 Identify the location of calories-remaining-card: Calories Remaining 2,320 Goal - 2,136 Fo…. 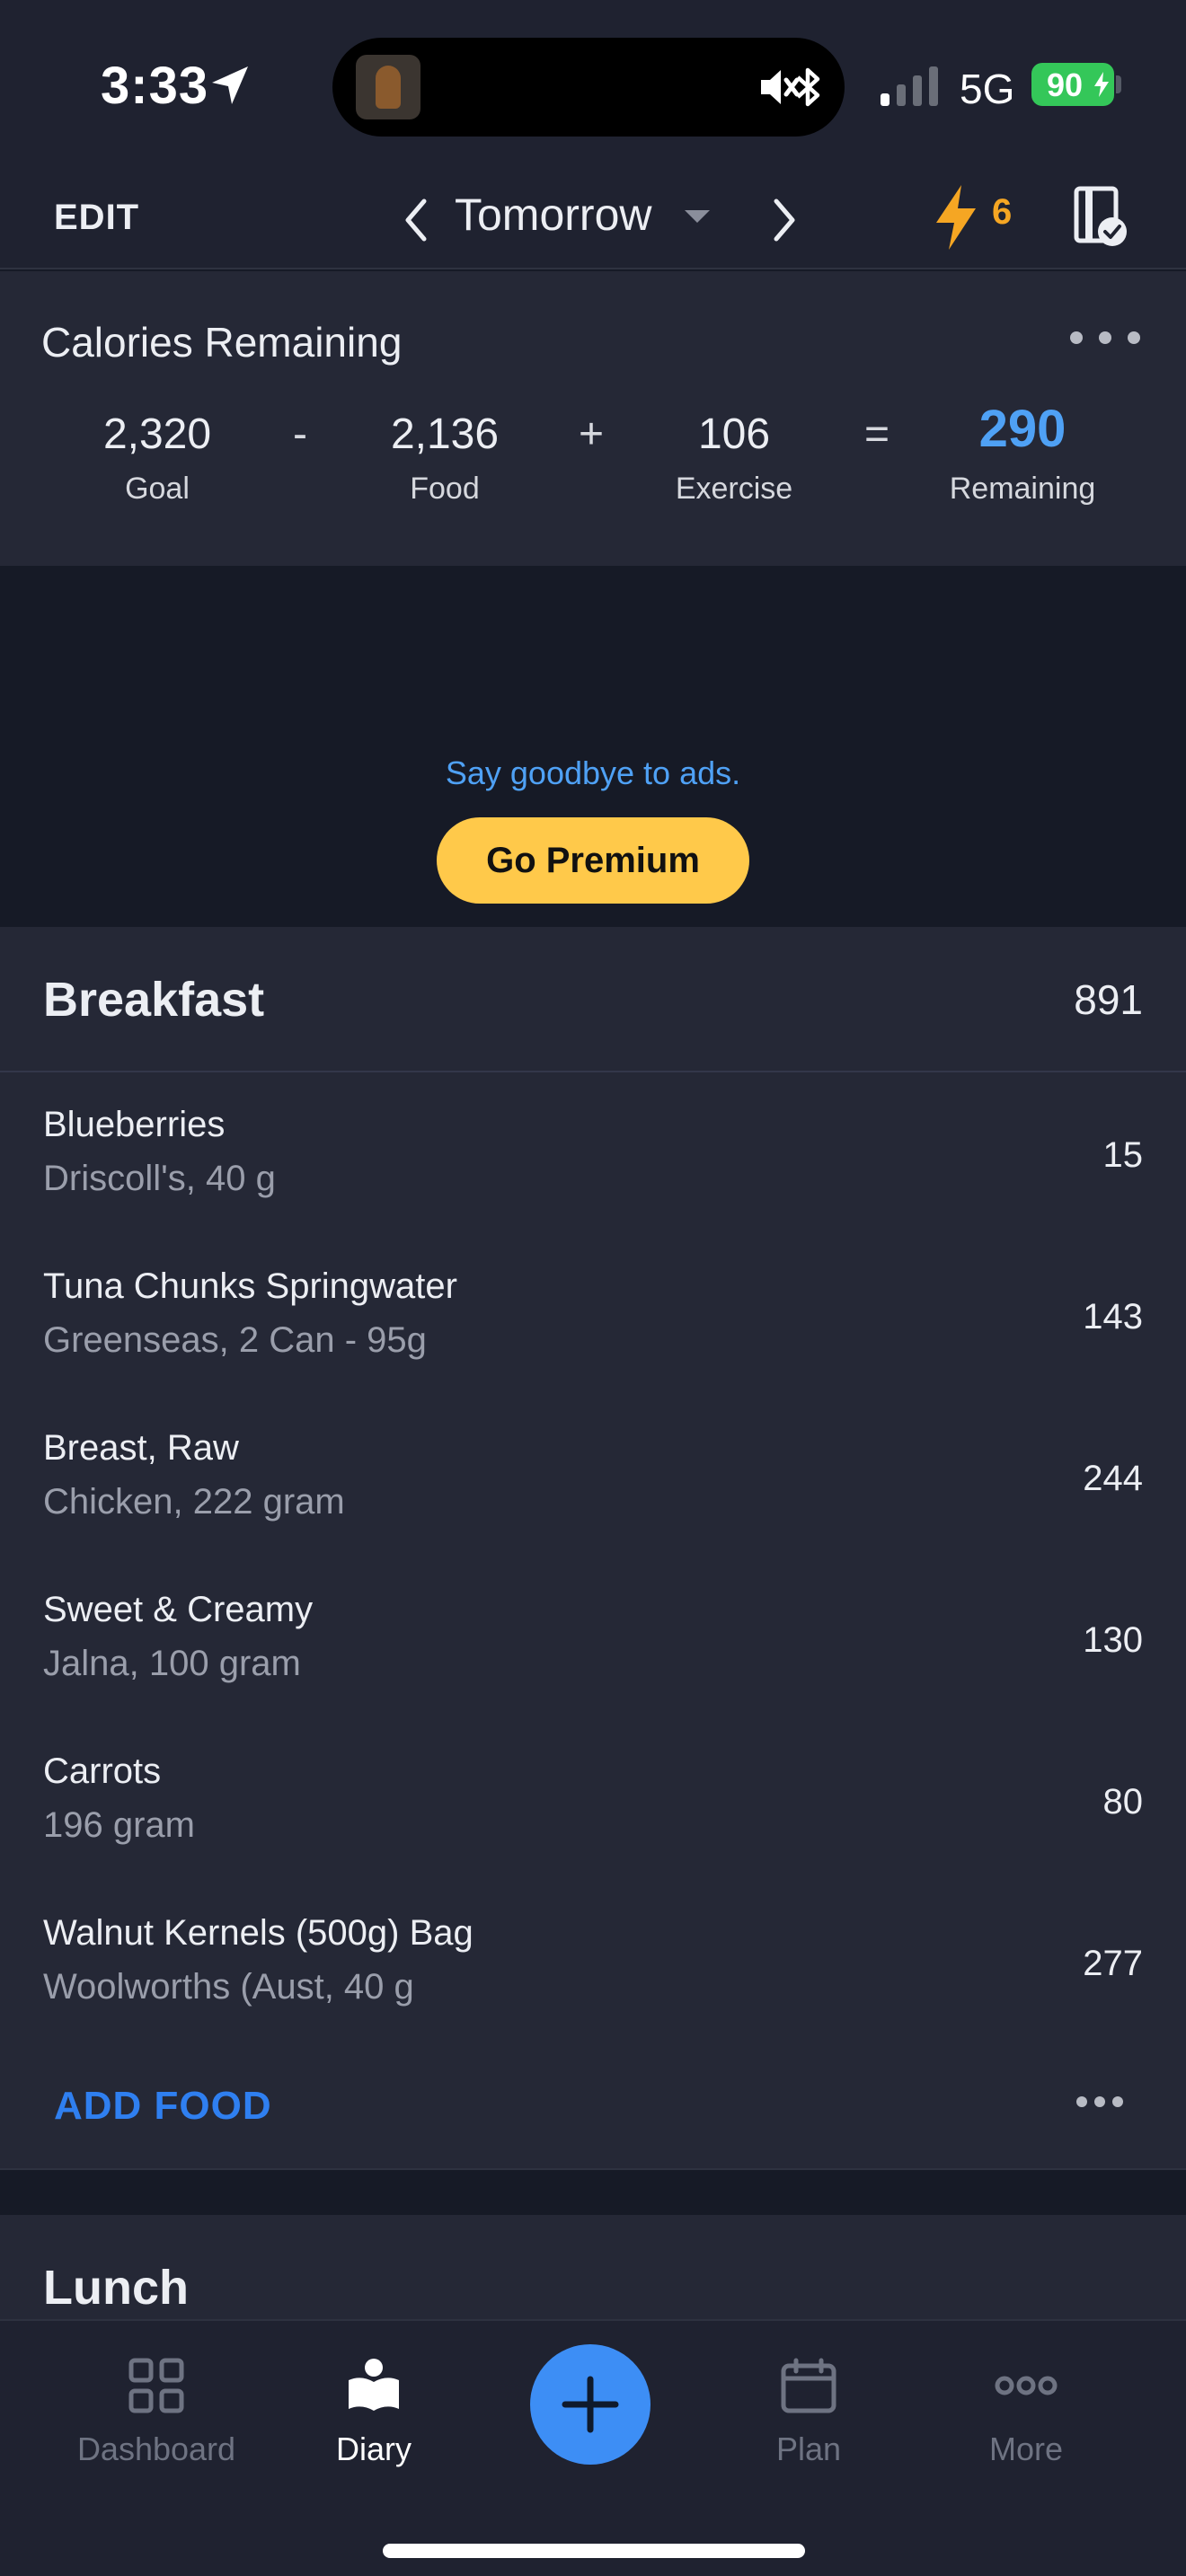
(593, 418).